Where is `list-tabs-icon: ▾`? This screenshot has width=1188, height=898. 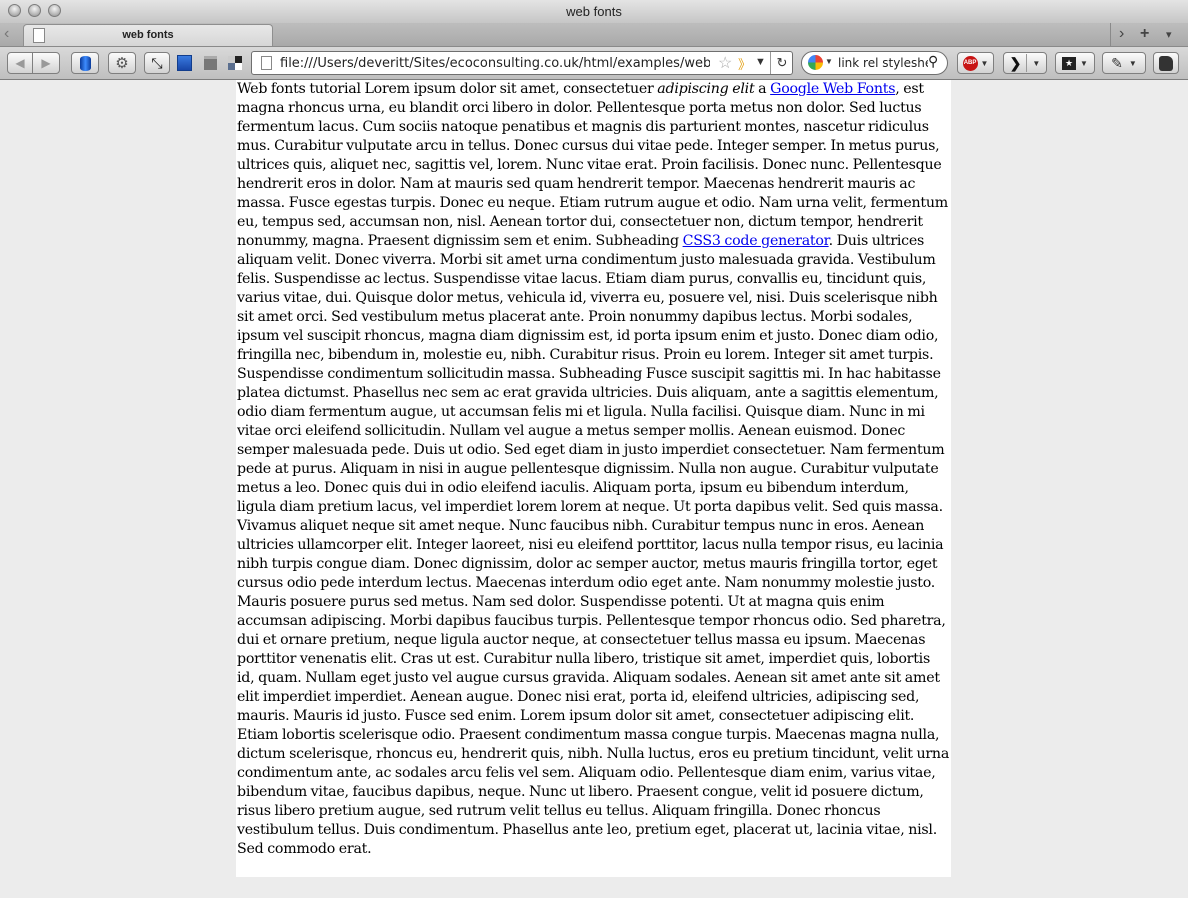
list-tabs-icon: ▾ is located at coordinates (1169, 34).